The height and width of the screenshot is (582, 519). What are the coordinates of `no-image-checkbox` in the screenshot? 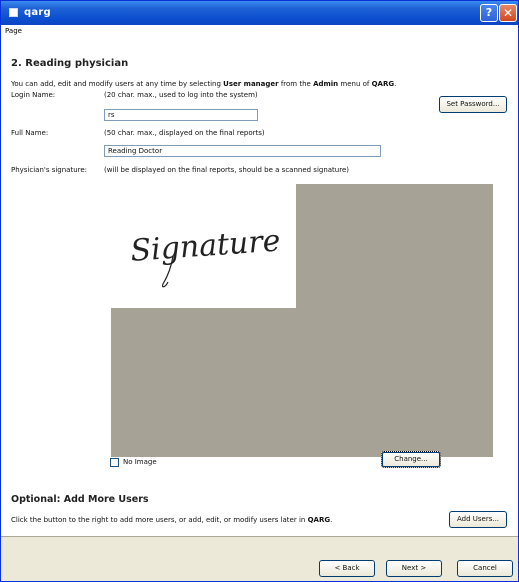 It's located at (114, 462).